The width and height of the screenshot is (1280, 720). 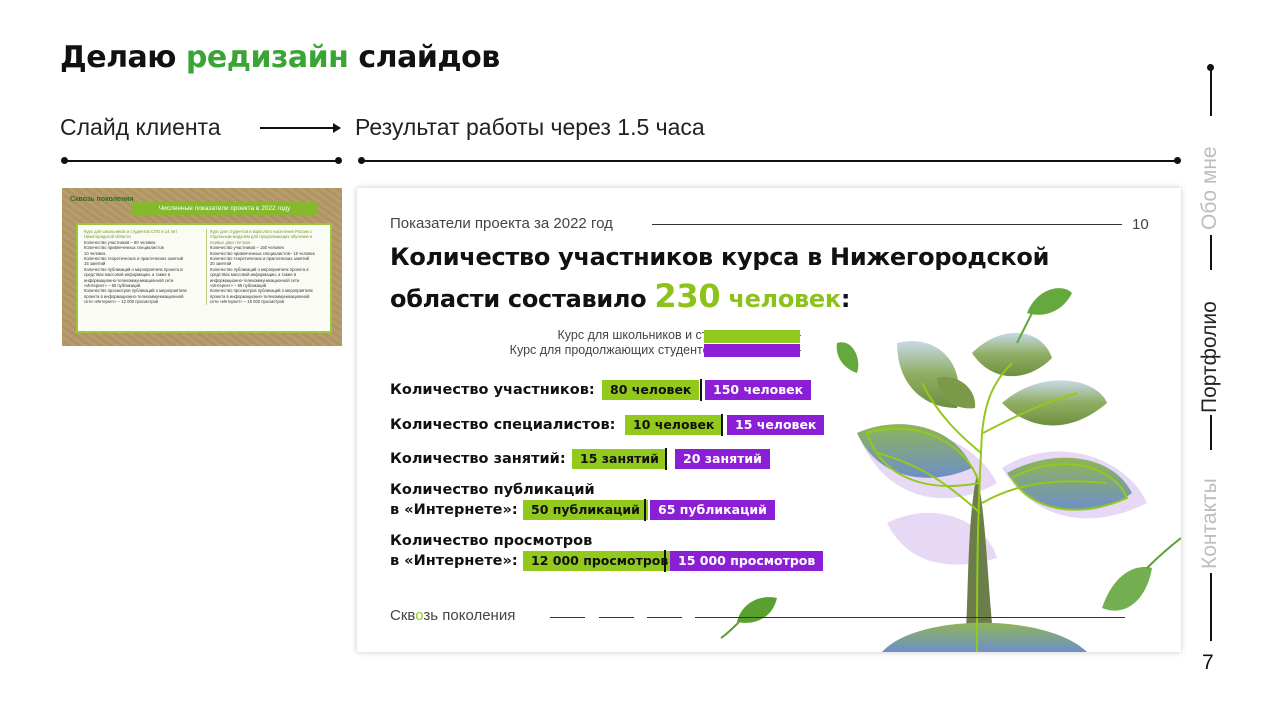 I want to click on divider-left, so click(x=201, y=161).